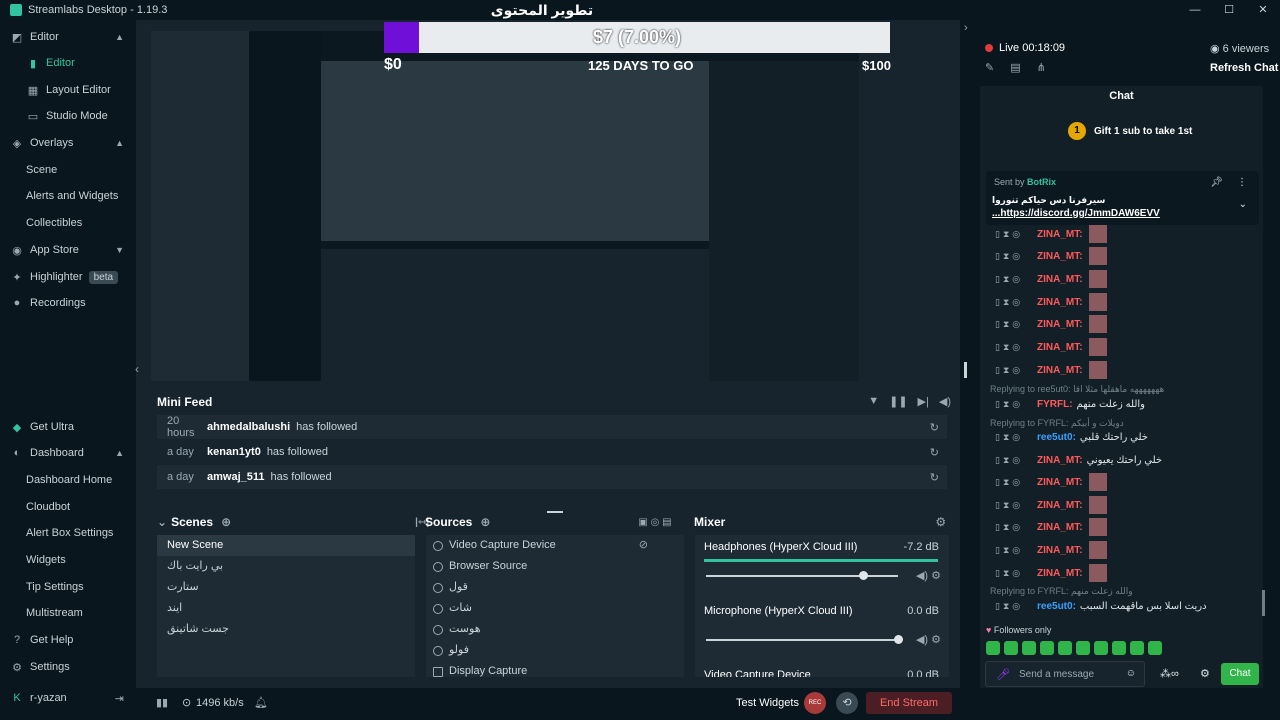  Describe the element at coordinates (1003, 674) in the screenshot. I see `mic-icon: 🎤︎` at that location.